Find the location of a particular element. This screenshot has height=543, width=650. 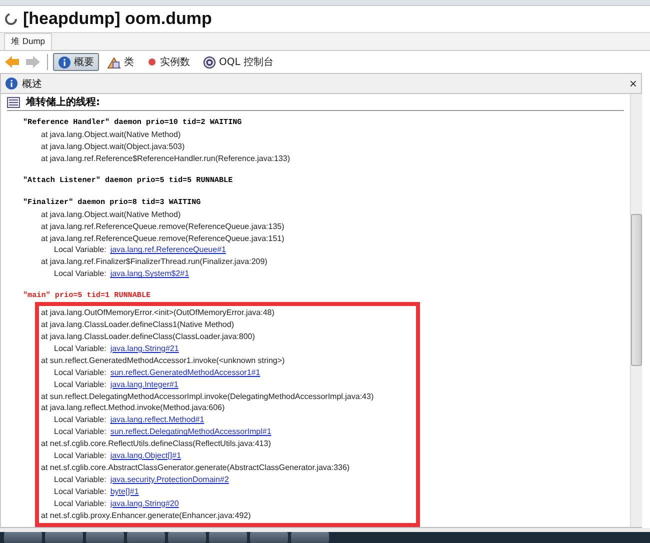

shapes-icon is located at coordinates (114, 62).